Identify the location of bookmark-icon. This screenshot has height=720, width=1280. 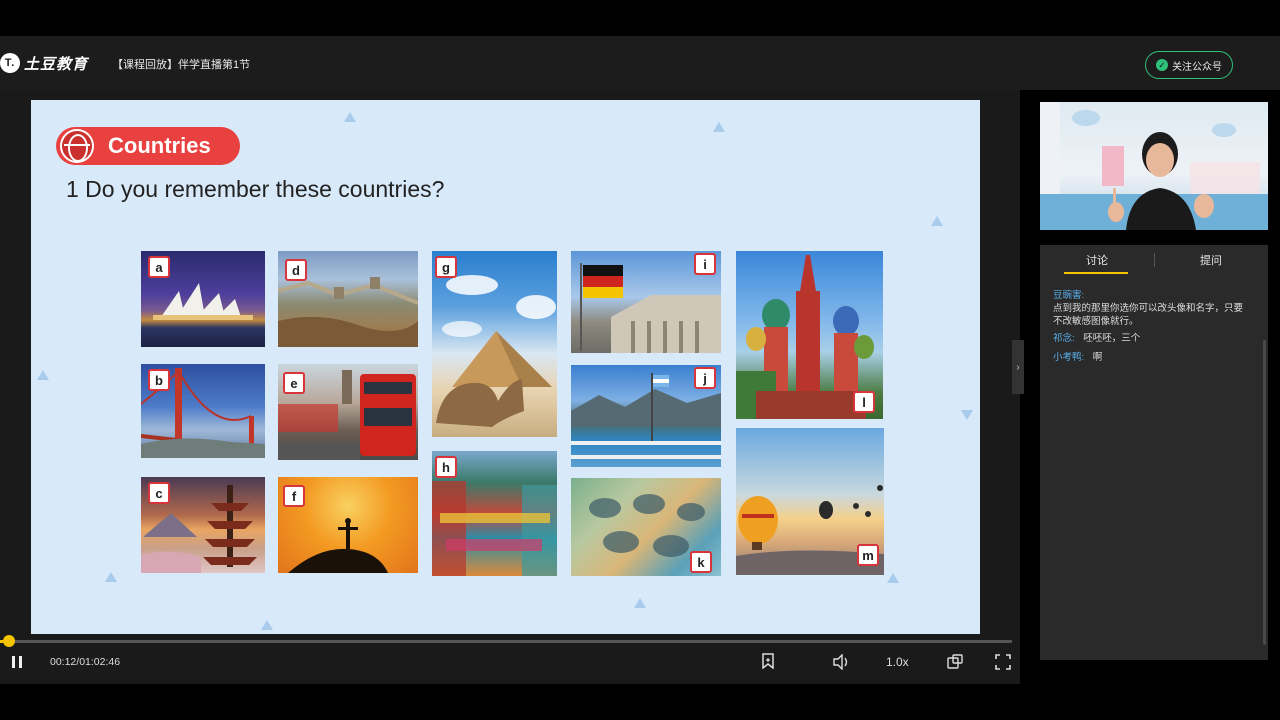
(768, 661).